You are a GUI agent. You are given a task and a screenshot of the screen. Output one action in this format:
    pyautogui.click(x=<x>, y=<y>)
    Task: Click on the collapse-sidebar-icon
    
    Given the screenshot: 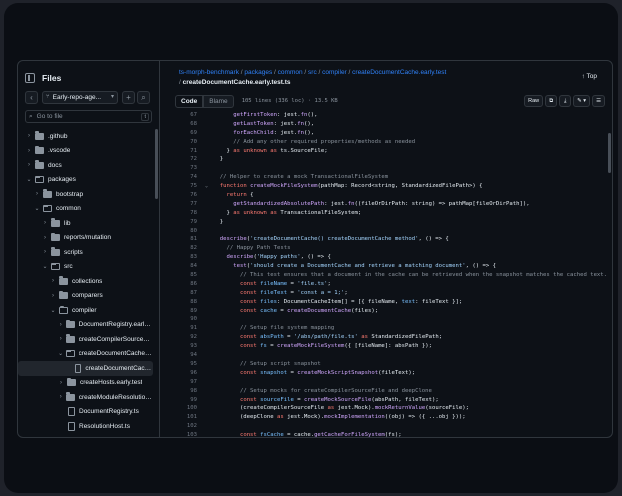 What is the action you would take?
    pyautogui.click(x=30, y=78)
    